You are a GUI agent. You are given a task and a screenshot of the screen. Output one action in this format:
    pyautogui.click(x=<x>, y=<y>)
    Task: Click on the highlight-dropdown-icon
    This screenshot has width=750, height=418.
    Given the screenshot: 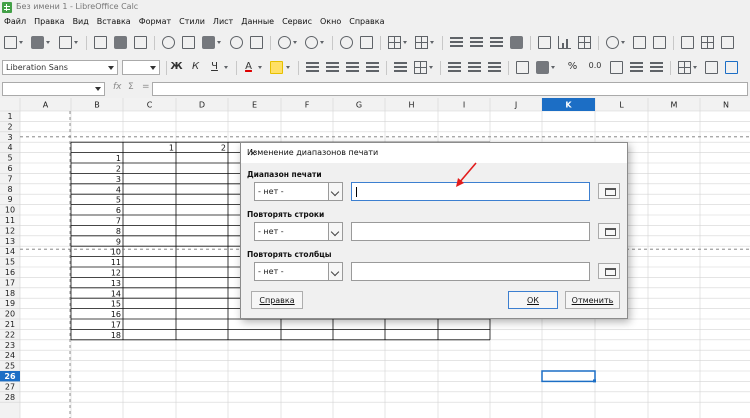 What is the action you would take?
    pyautogui.click(x=288, y=67)
    